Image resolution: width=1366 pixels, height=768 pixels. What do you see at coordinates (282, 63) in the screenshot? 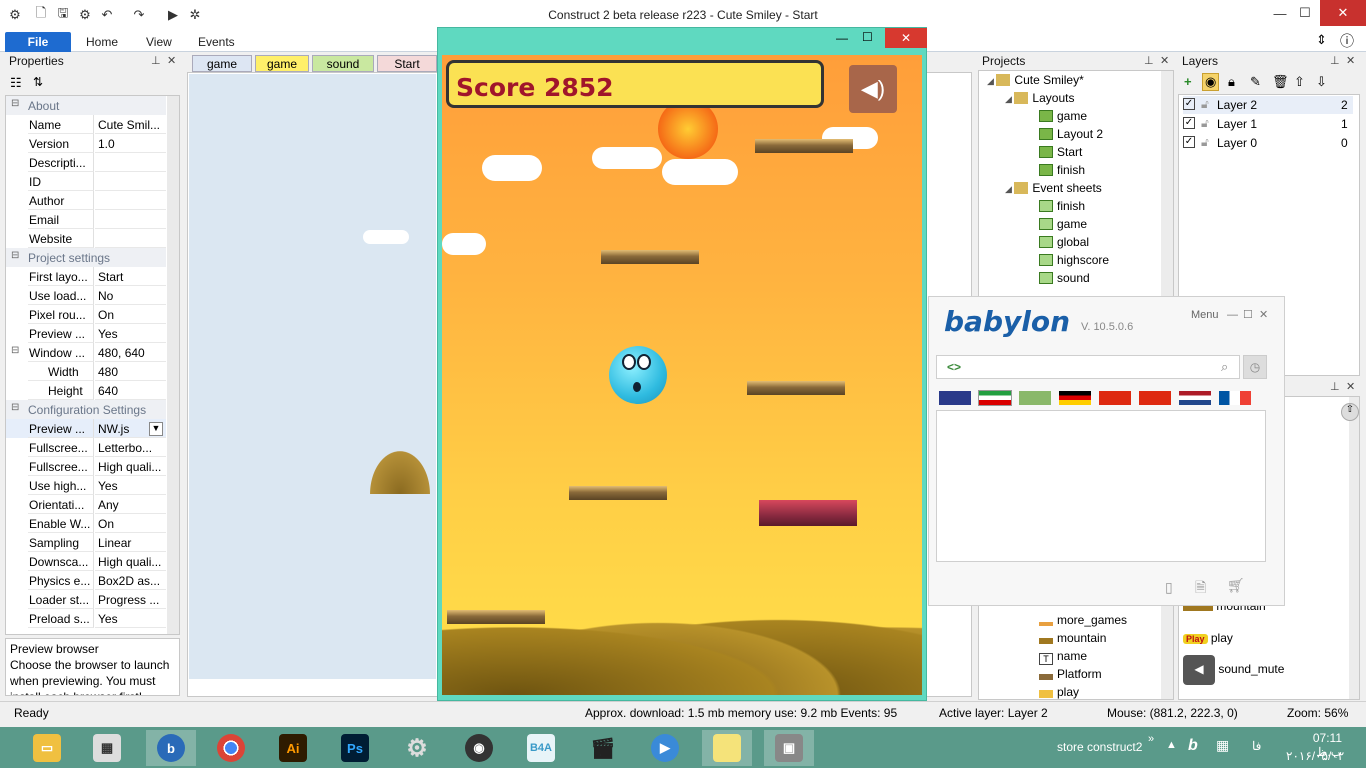
I see `doc-tab-game-layout: game` at bounding box center [282, 63].